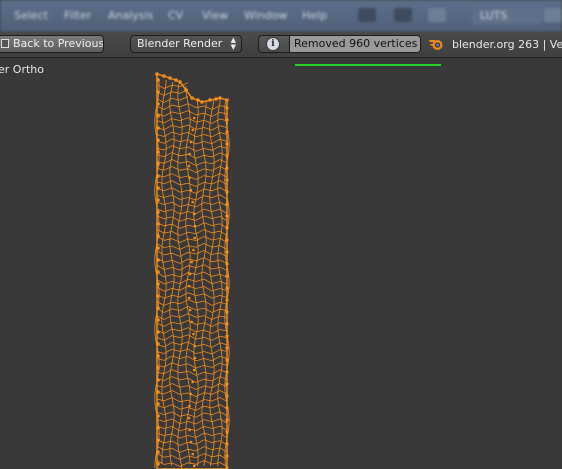 The image size is (562, 469). What do you see at coordinates (215, 15) in the screenshot?
I see `menu-view: View` at bounding box center [215, 15].